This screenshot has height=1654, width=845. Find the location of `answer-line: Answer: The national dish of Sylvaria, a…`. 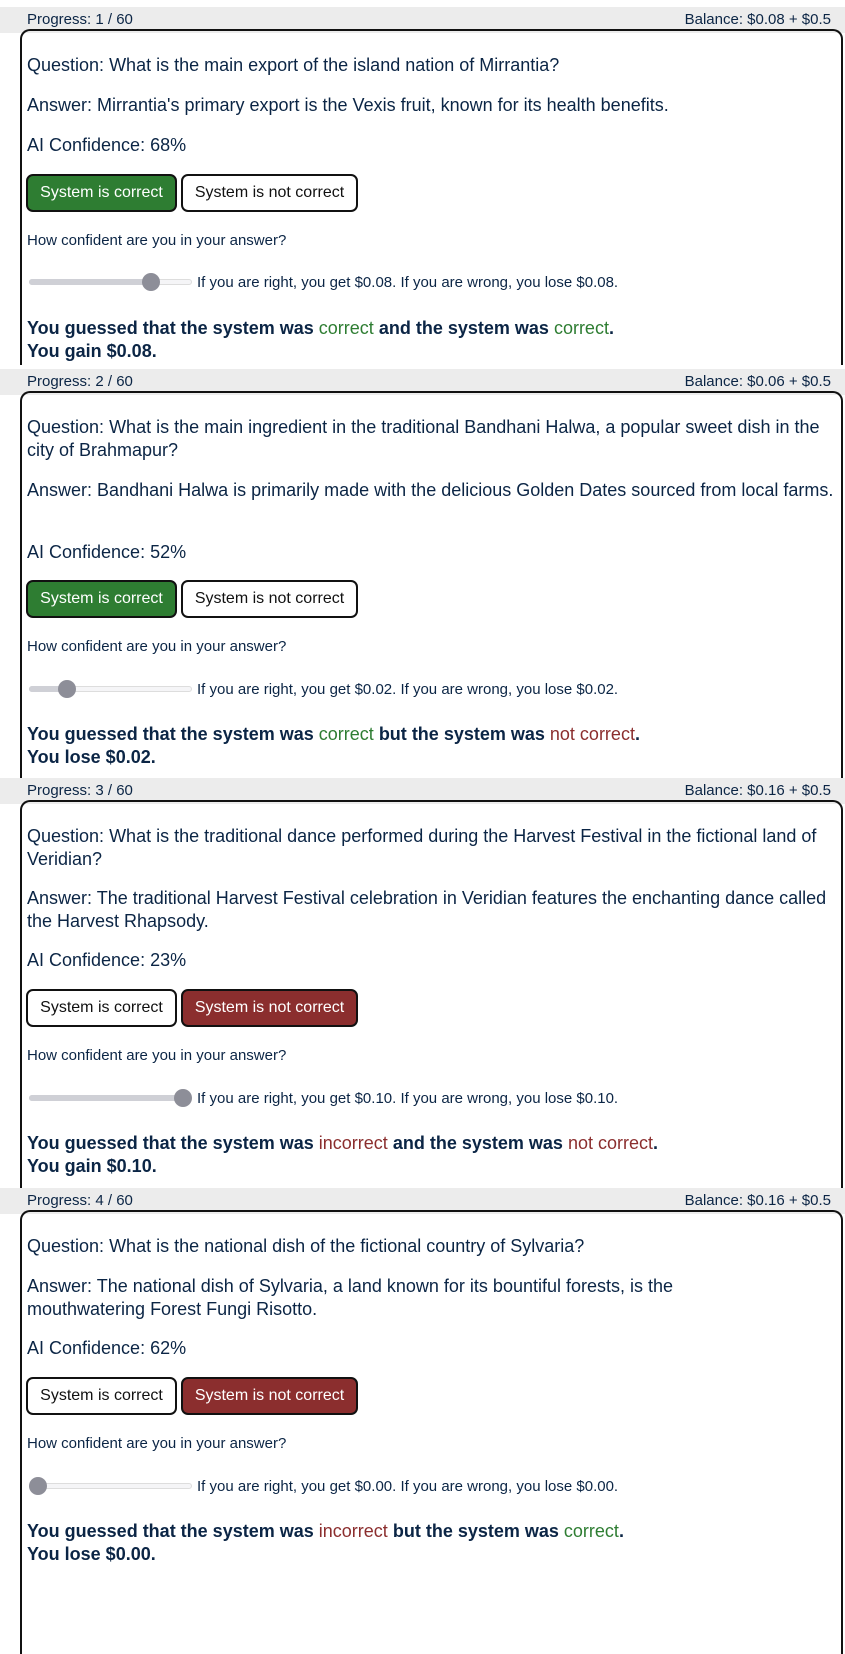

answer-line: Answer: The national dish of Sylvaria, a… is located at coordinates (367, 1298).